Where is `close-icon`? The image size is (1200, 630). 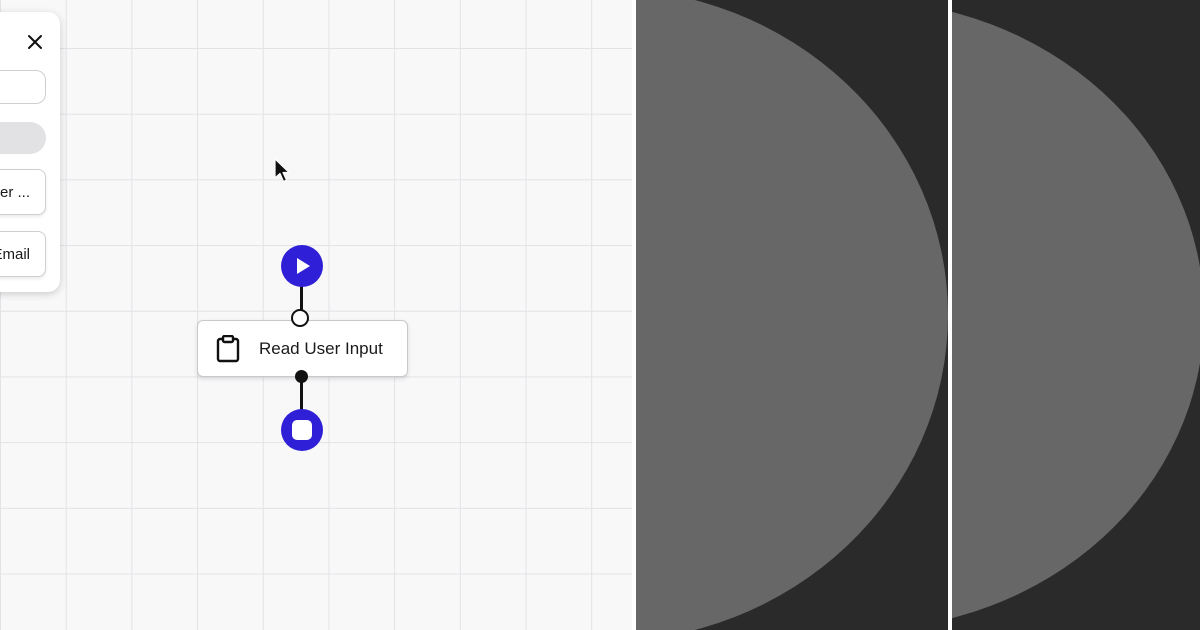
close-icon is located at coordinates (35, 42).